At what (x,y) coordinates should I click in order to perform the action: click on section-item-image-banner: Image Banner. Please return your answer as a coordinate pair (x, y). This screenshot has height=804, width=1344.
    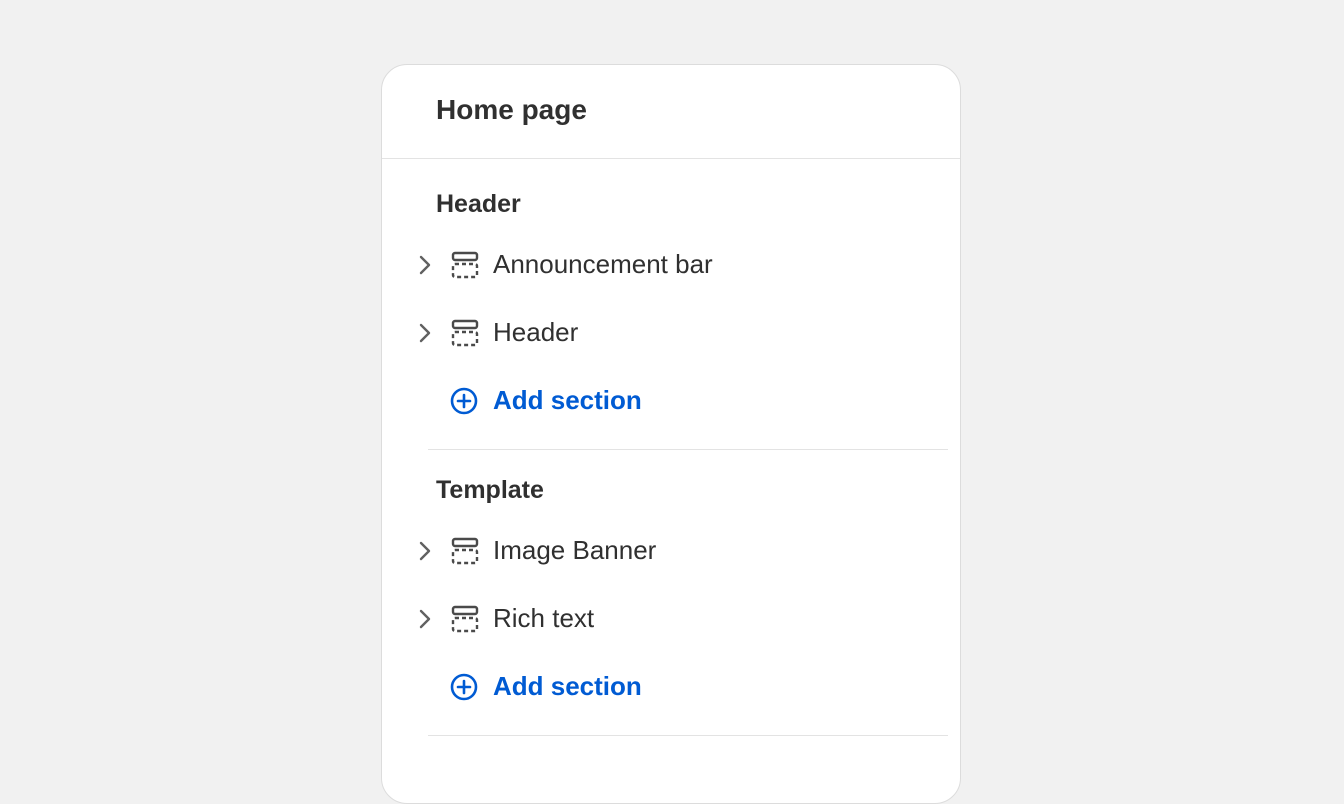
    Looking at the image, I should click on (671, 551).